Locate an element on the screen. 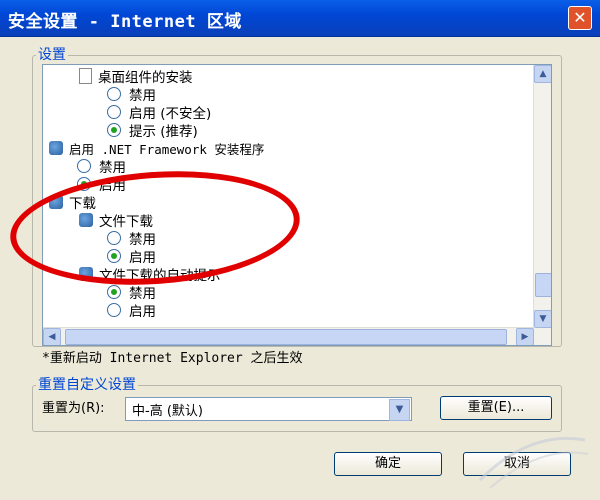 This screenshot has height=500, width=600. setting-label: 启用 (不安全) is located at coordinates (170, 114).